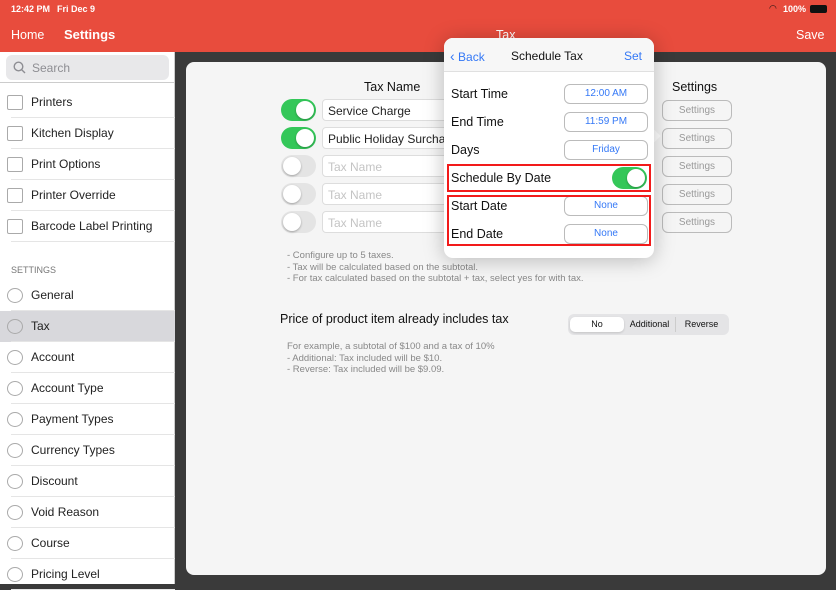  I want to click on sidebar-item: Barcode Label Printing, so click(87, 226).